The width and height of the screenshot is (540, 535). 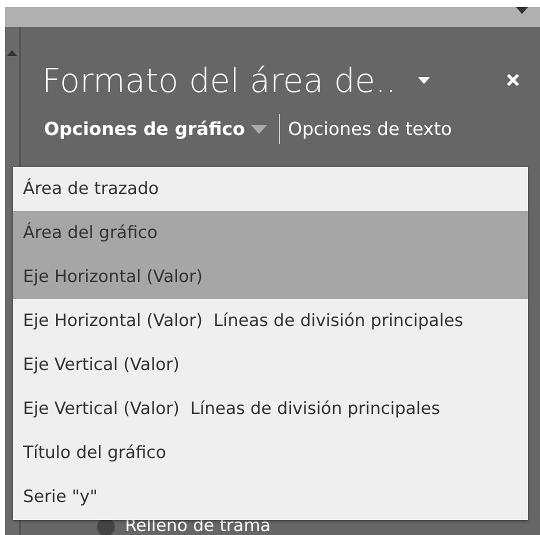 I want to click on menu-item: Área del gráfico, so click(x=270, y=233).